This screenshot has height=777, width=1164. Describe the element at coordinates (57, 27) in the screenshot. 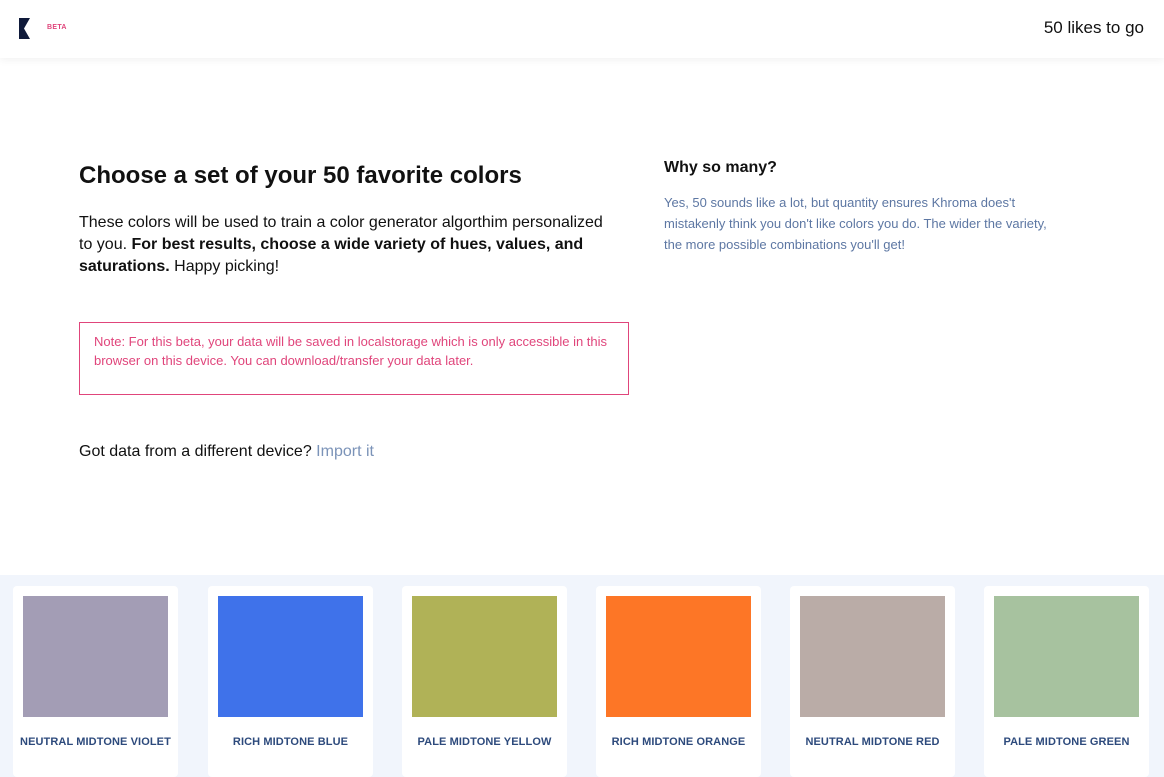

I see `beta-badge: BETA` at that location.